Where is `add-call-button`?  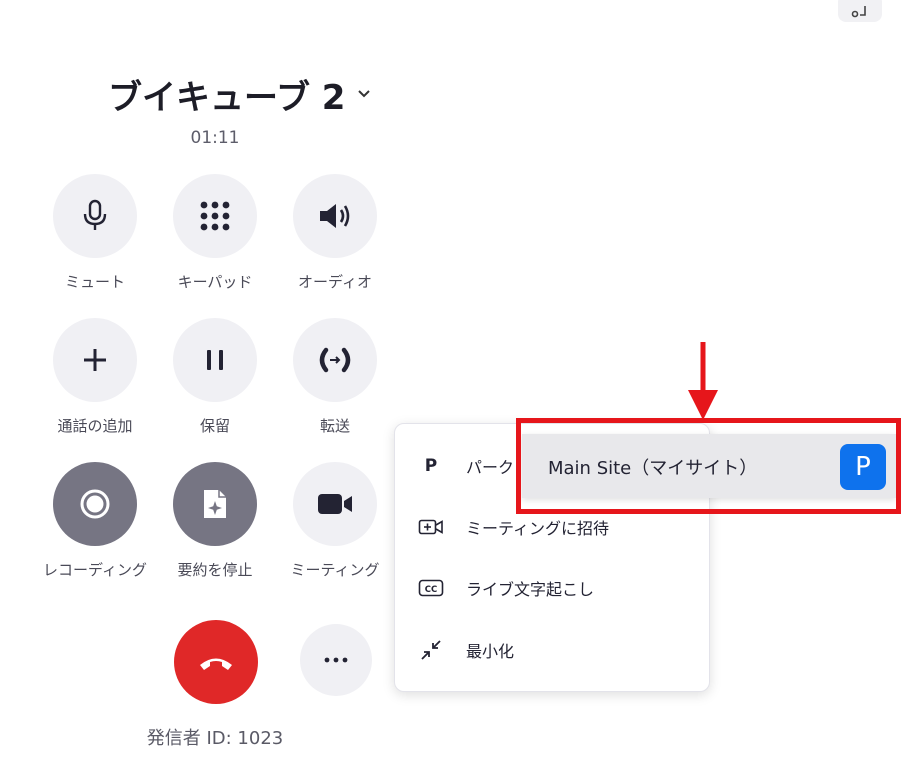
add-call-button is located at coordinates (95, 360).